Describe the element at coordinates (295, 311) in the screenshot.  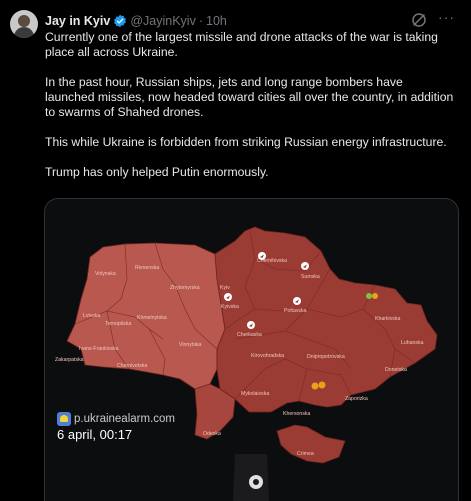
I see `label-poltavska: Poltavska` at that location.